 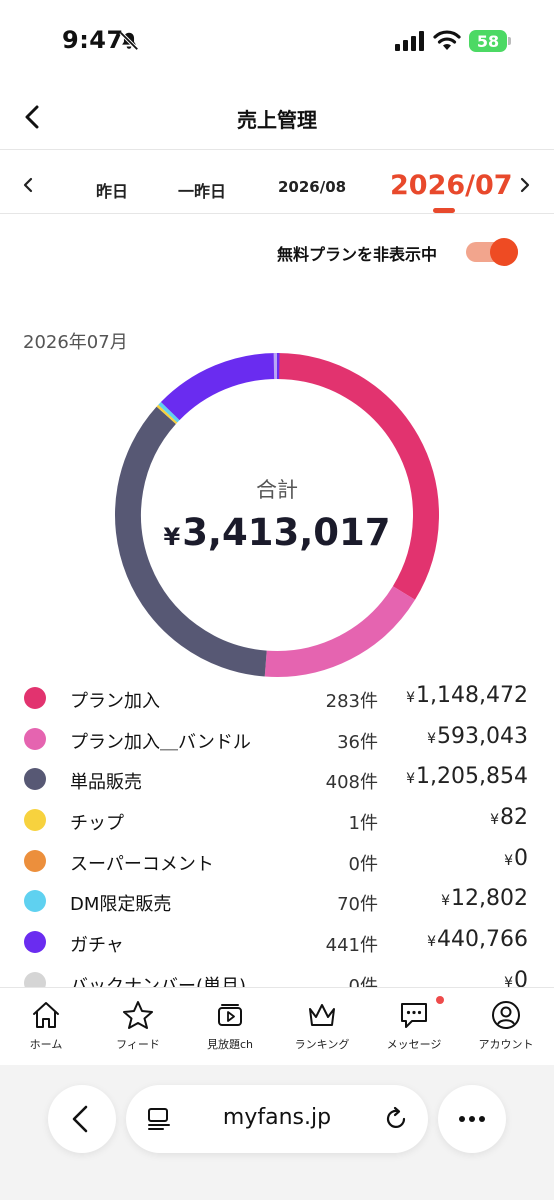 I want to click on total-amount: 3,413,017, so click(x=286, y=532).